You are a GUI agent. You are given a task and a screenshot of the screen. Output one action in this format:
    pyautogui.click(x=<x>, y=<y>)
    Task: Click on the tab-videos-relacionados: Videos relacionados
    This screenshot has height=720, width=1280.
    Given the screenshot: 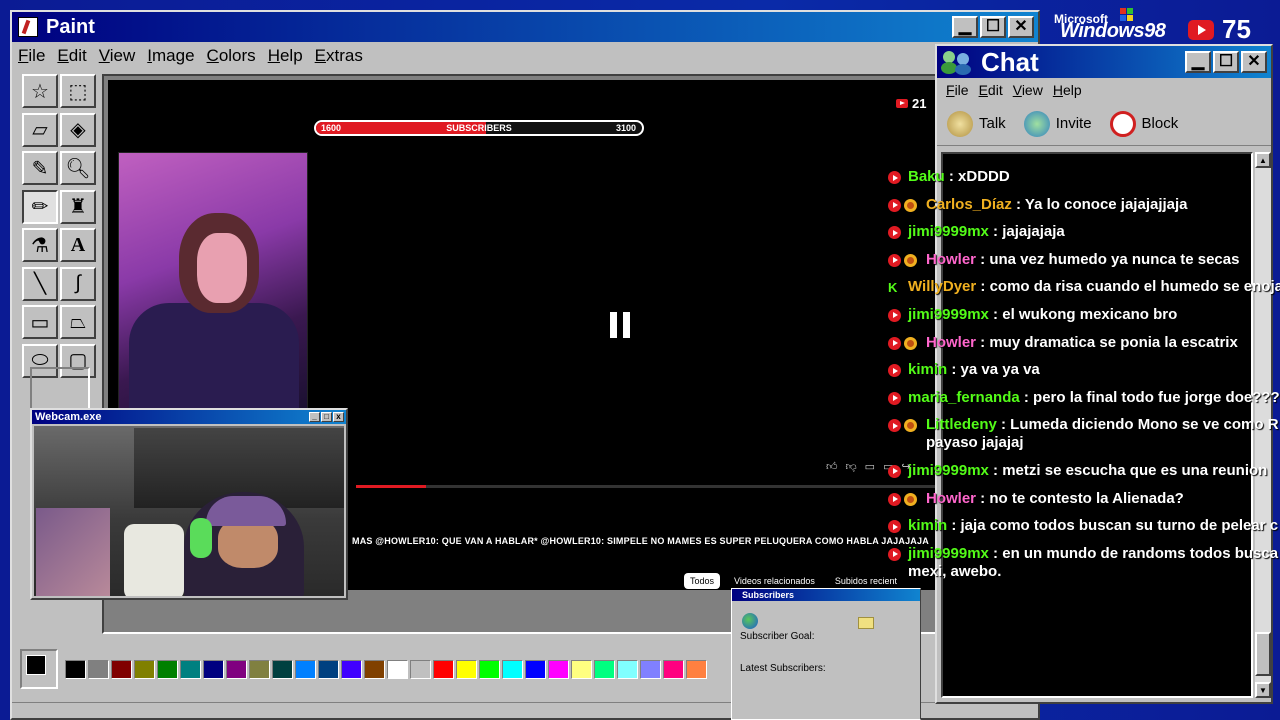 What is the action you would take?
    pyautogui.click(x=774, y=581)
    